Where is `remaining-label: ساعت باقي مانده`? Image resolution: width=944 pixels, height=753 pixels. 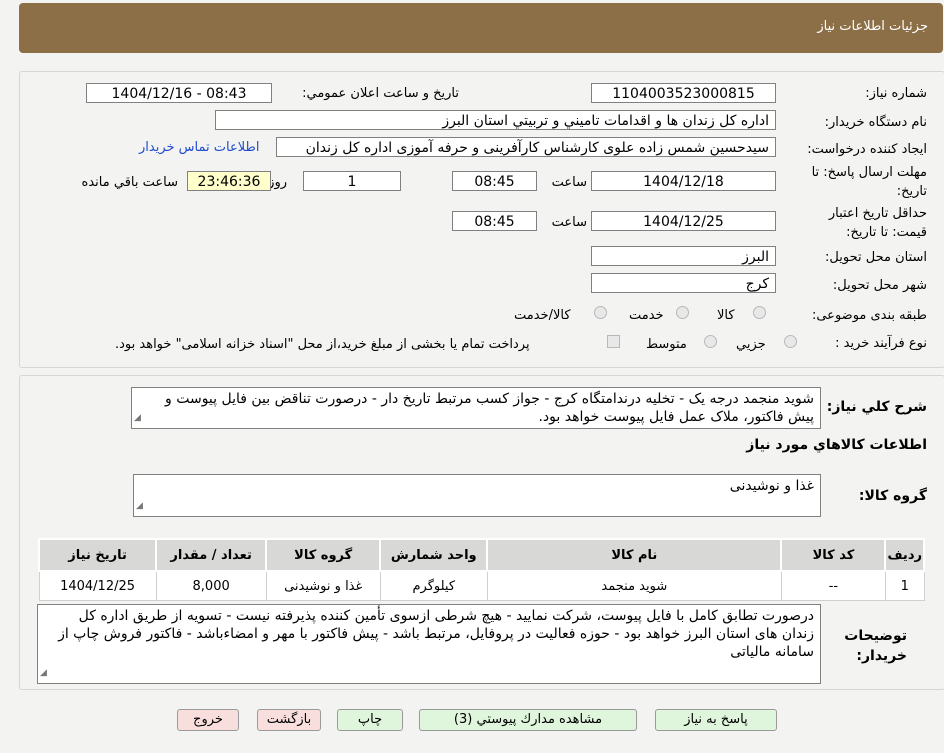
remaining-label: ساعت باقي مانده is located at coordinates (129, 182).